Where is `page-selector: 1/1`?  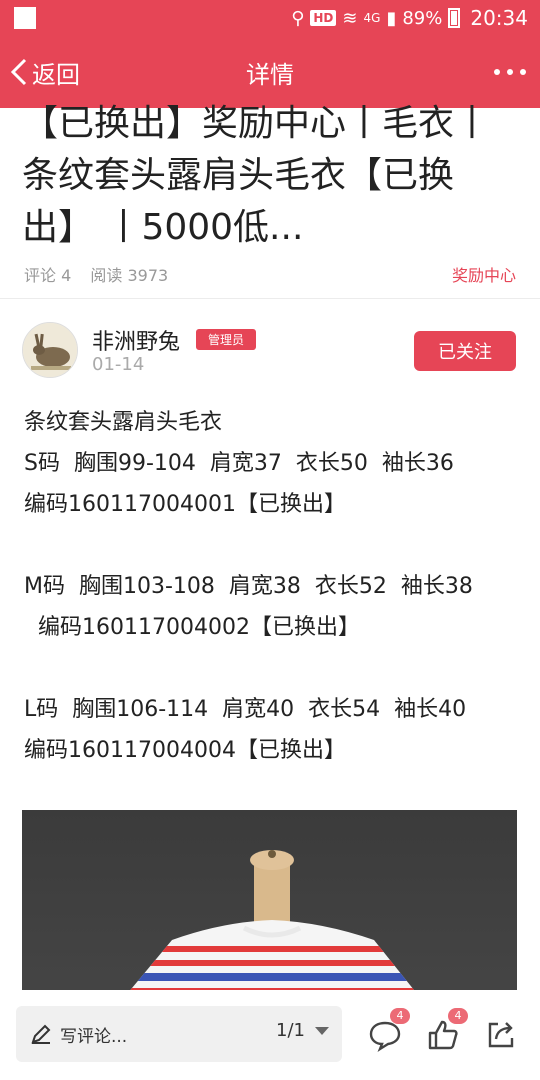
page-selector: 1/1 is located at coordinates (302, 1030).